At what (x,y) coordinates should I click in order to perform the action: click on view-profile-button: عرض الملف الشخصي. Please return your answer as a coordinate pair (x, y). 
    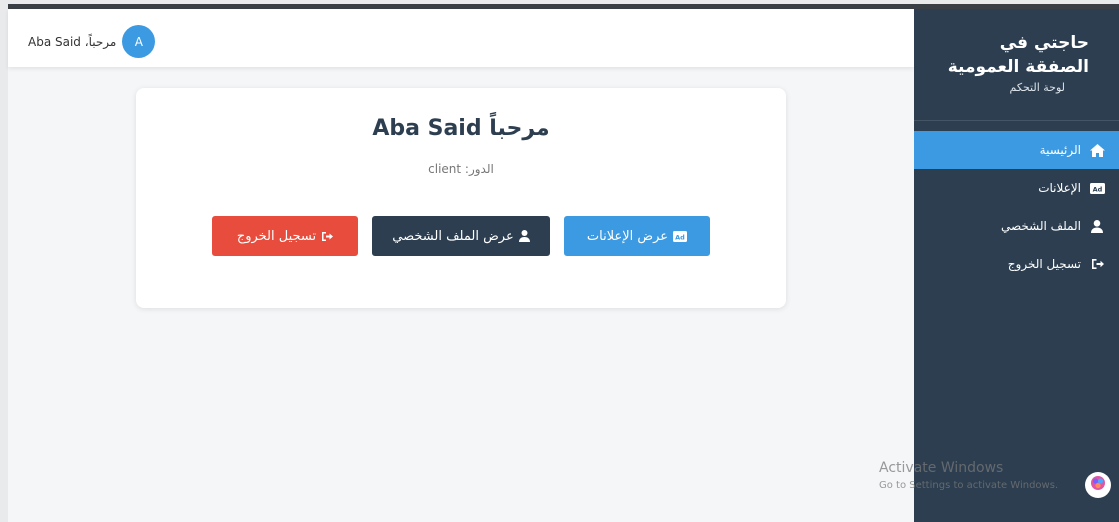
    Looking at the image, I should click on (461, 236).